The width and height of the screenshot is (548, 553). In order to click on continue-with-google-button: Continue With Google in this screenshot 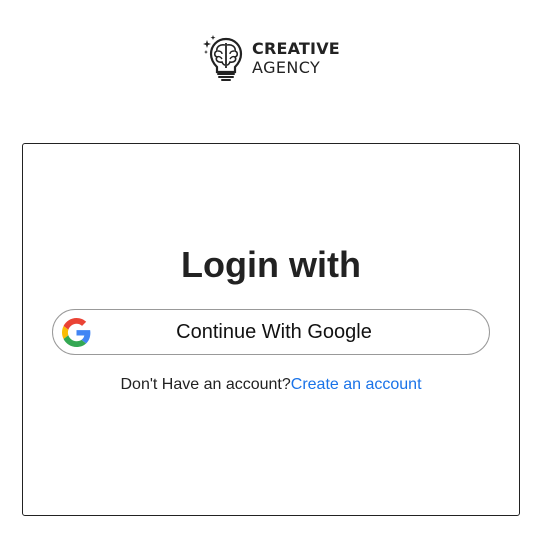, I will do `click(271, 332)`.